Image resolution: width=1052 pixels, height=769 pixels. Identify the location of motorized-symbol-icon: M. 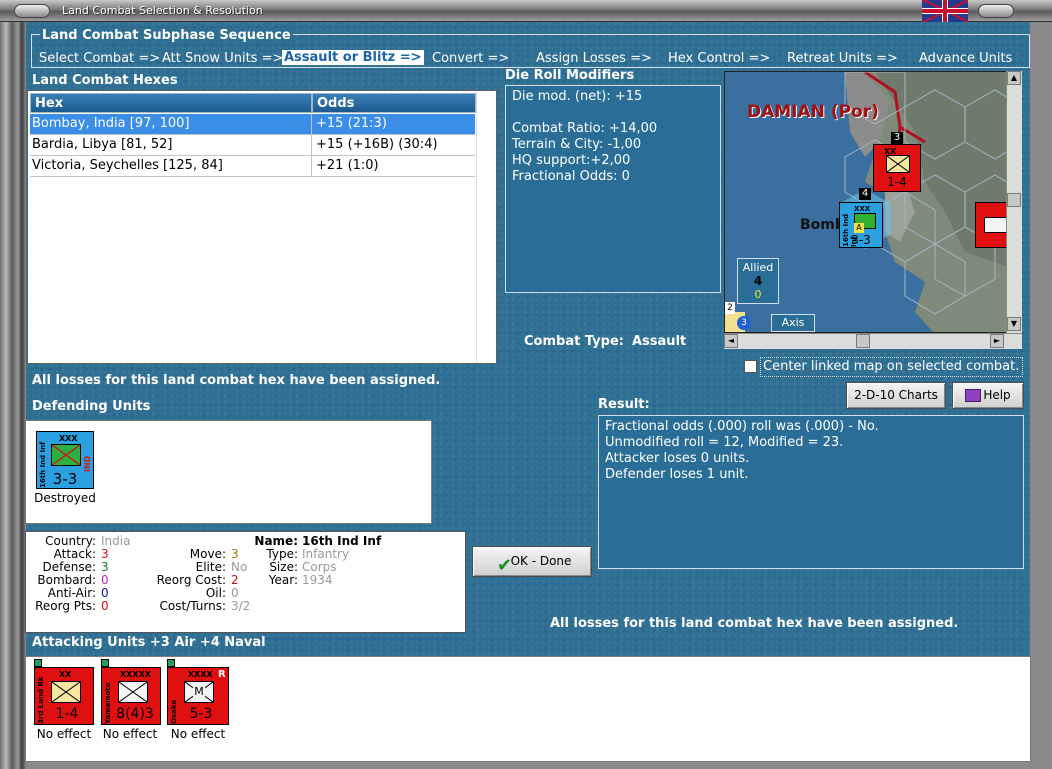
(199, 692).